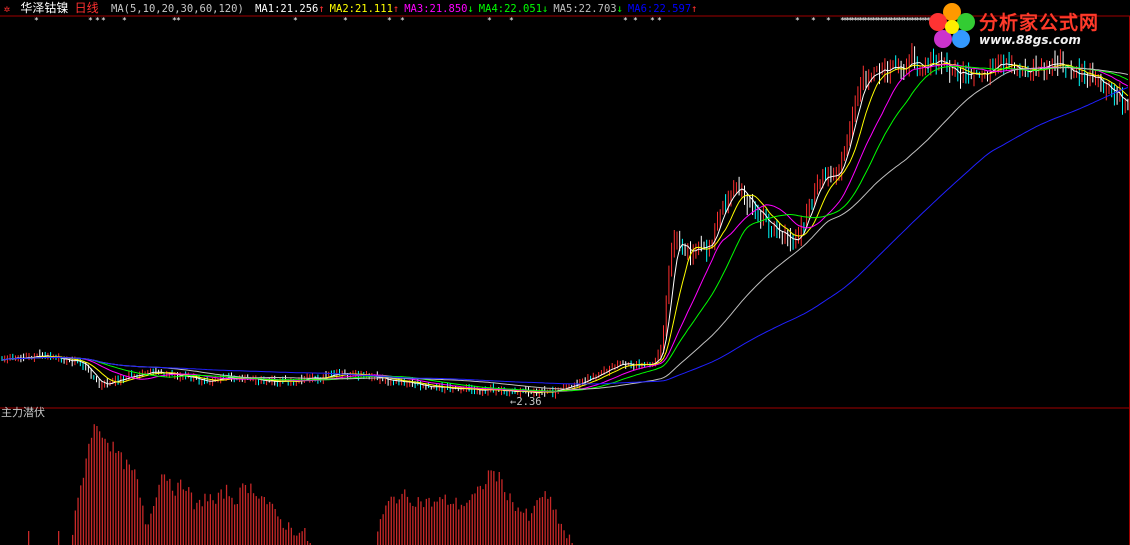  What do you see at coordinates (290, 9) in the screenshot?
I see `ma-item-1: MA1: 21.256↑` at bounding box center [290, 9].